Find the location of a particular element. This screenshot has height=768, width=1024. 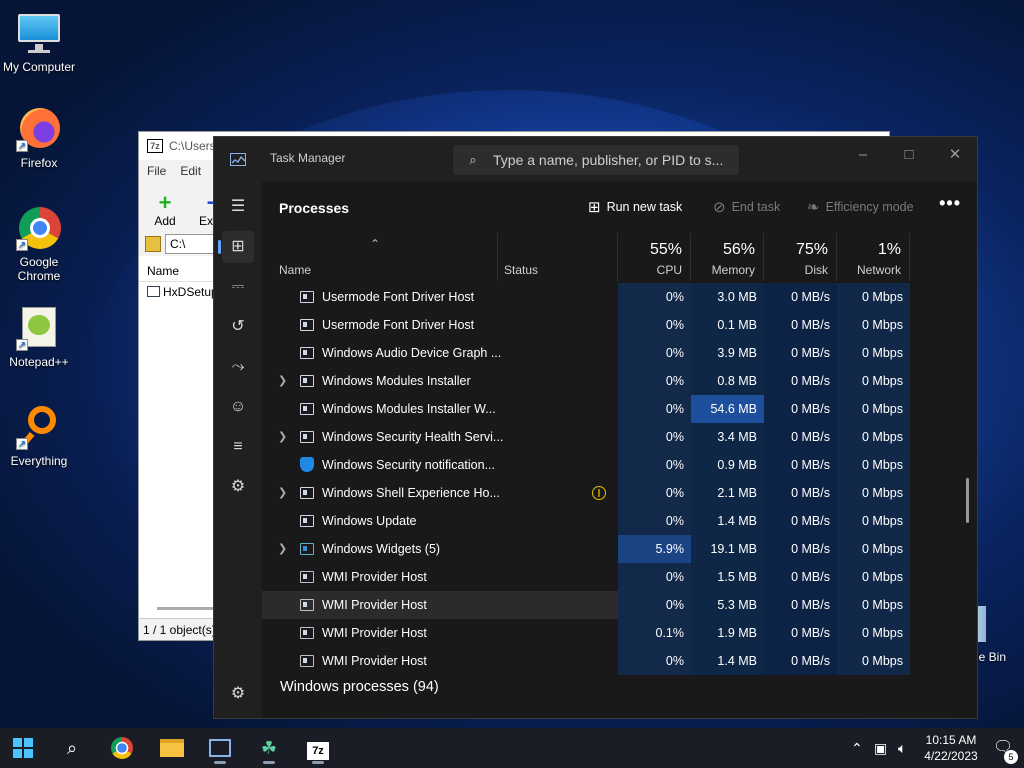

taskbar-7zip-button: 7z is located at coordinates (318, 748).